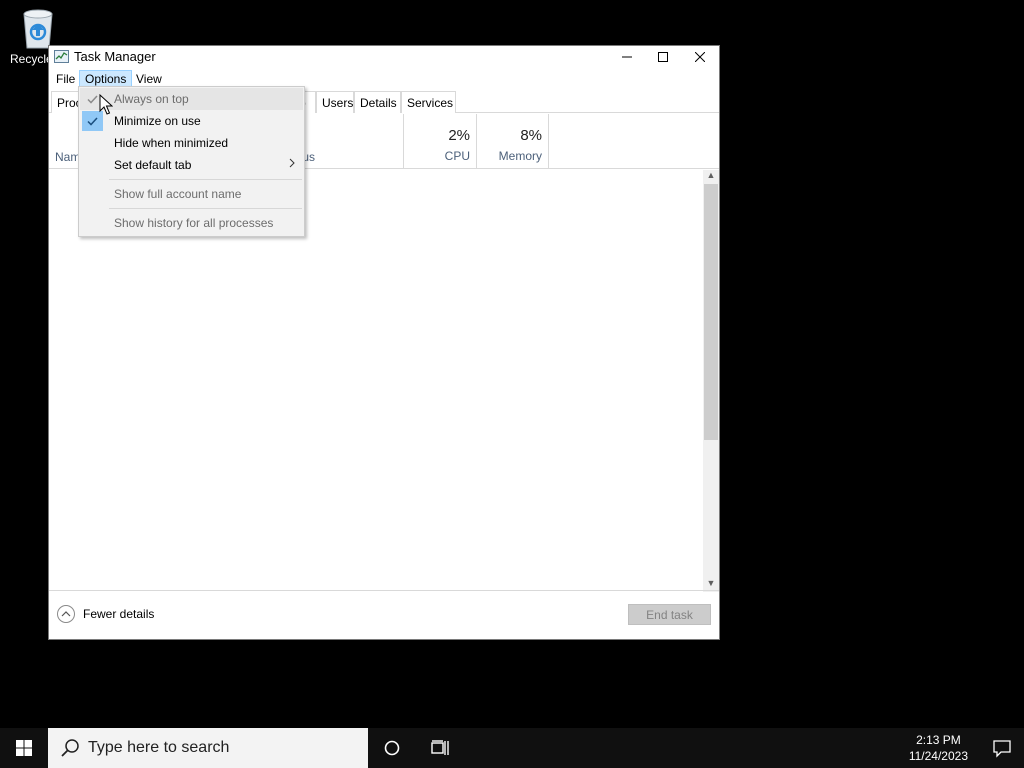 The height and width of the screenshot is (768, 1024). I want to click on task-view-button, so click(440, 748).